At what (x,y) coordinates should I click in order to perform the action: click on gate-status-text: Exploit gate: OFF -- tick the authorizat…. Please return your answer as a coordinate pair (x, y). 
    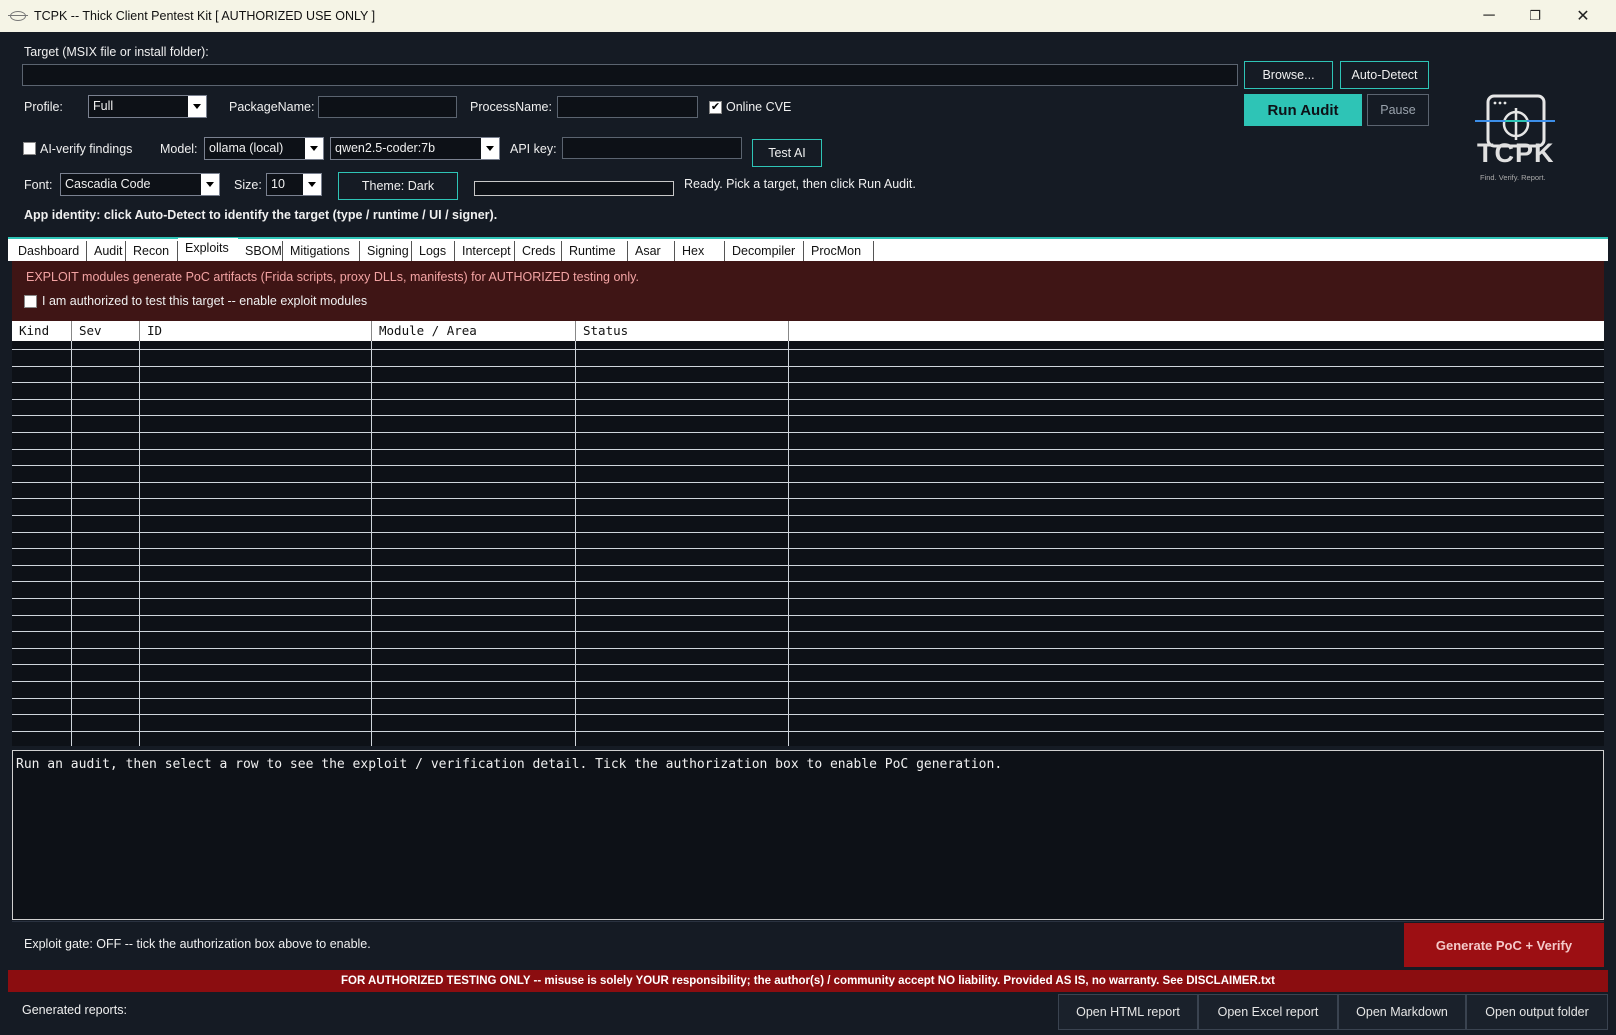
    Looking at the image, I should click on (197, 944).